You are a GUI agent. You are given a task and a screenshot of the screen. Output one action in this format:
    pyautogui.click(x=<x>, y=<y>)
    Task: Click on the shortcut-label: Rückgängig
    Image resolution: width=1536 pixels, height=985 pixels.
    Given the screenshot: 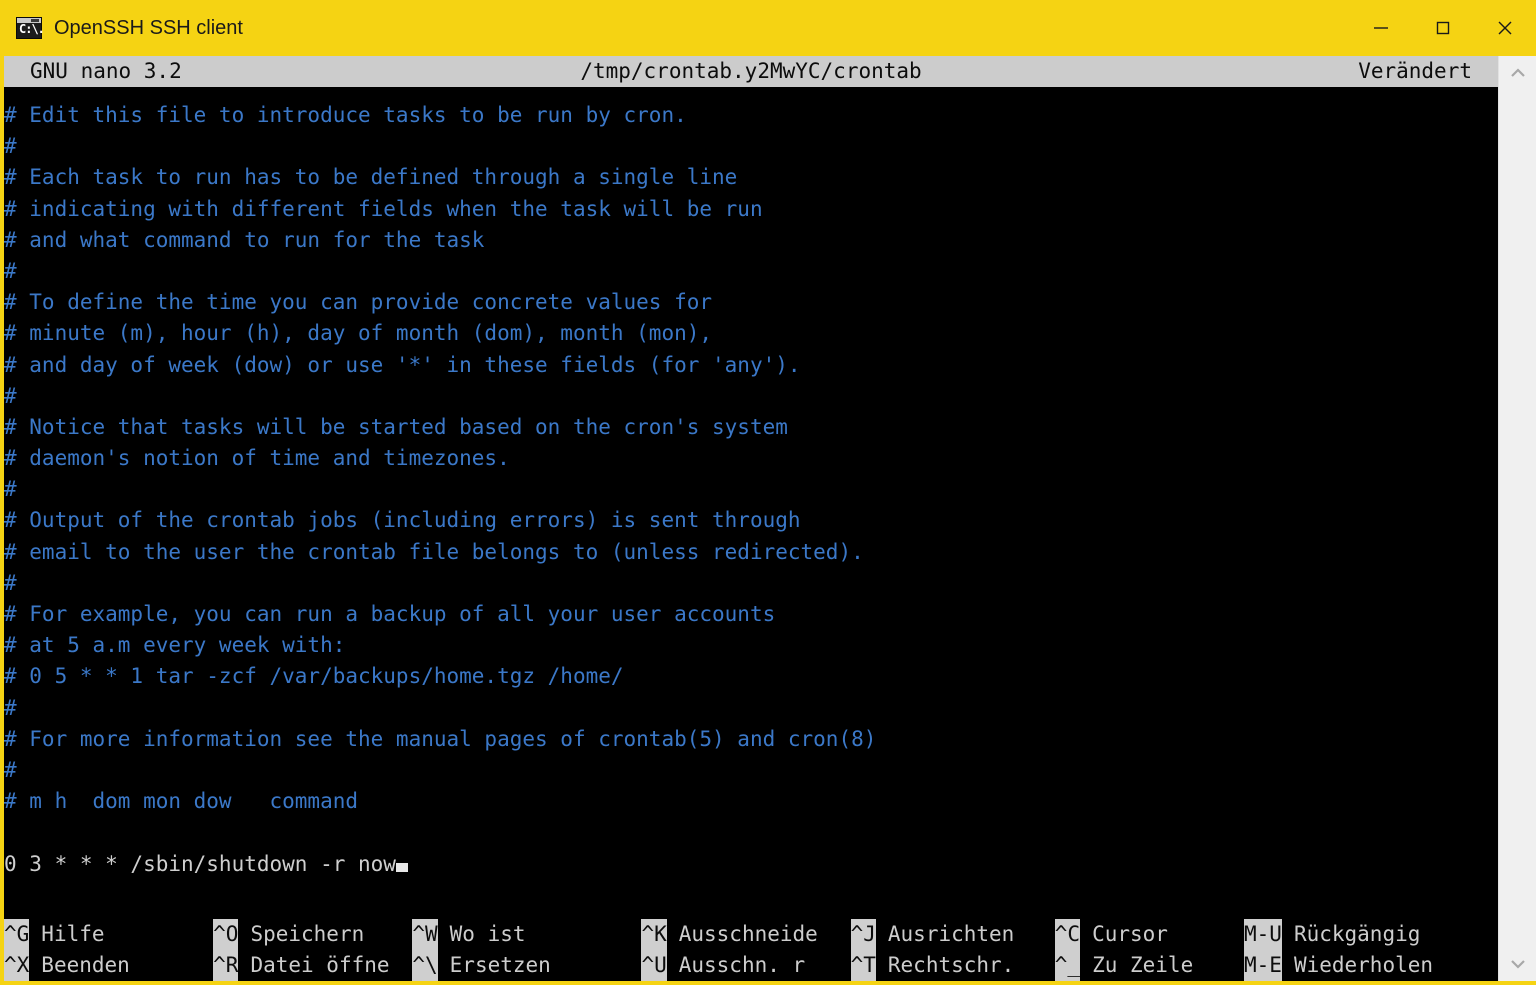 What is the action you would take?
    pyautogui.click(x=1389, y=934)
    